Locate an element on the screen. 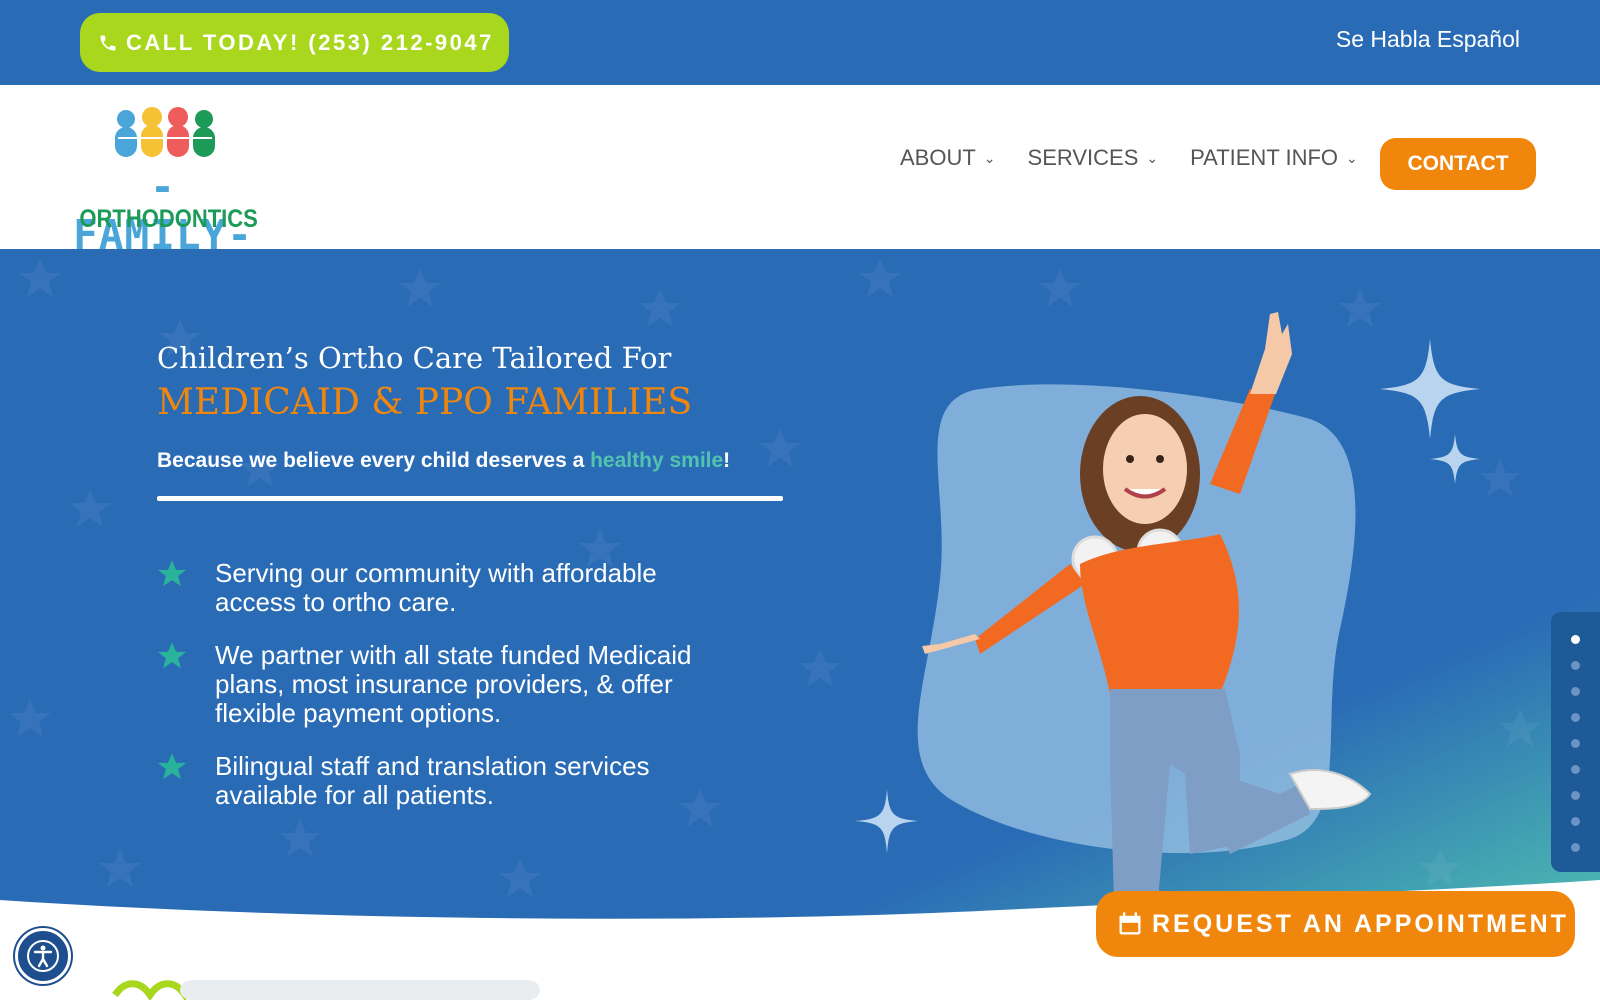 This screenshot has height=1000, width=1600. call-today-button: CALL TODAY! (253) 212-9047 is located at coordinates (294, 42).